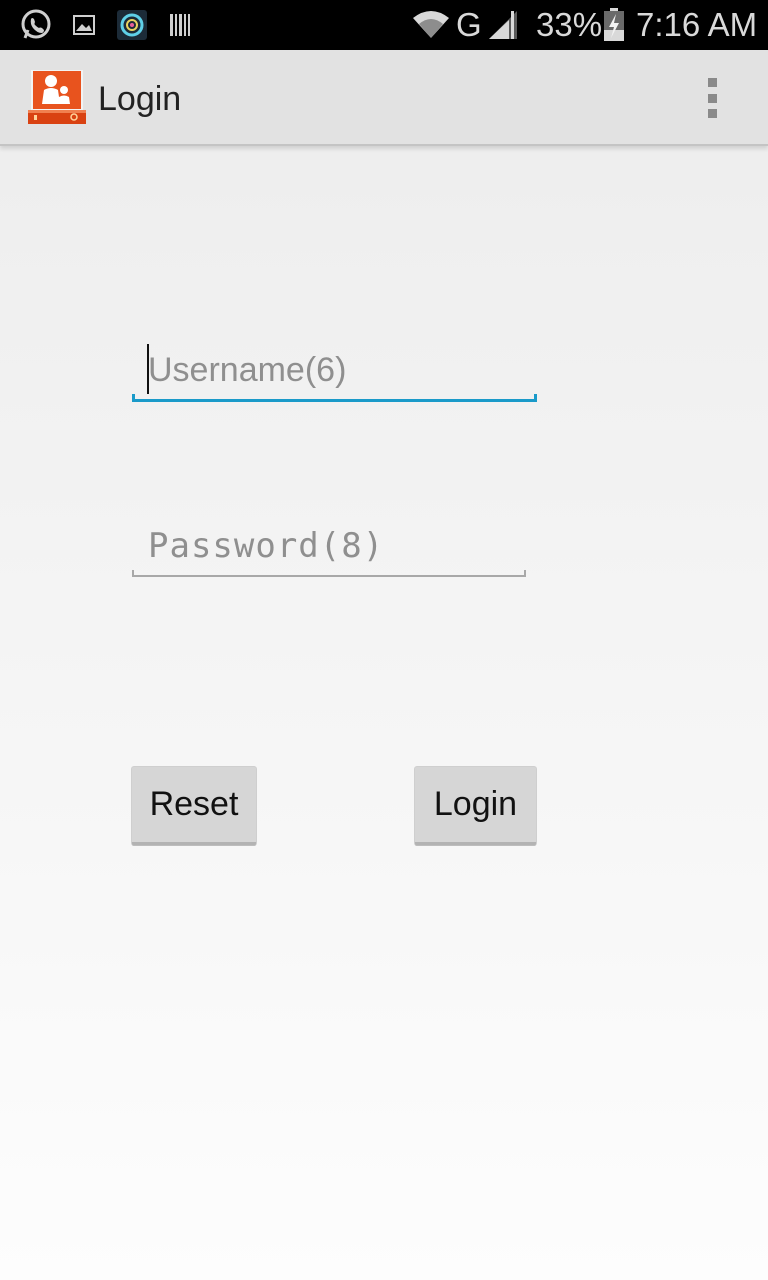 This screenshot has width=768, height=1280. I want to click on camera-app-icon, so click(132, 25).